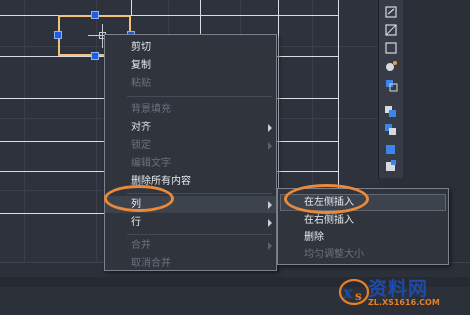 Image resolution: width=470 pixels, height=315 pixels. What do you see at coordinates (404, 302) in the screenshot?
I see `watermark-url: ZL.XS1616.COM` at bounding box center [404, 302].